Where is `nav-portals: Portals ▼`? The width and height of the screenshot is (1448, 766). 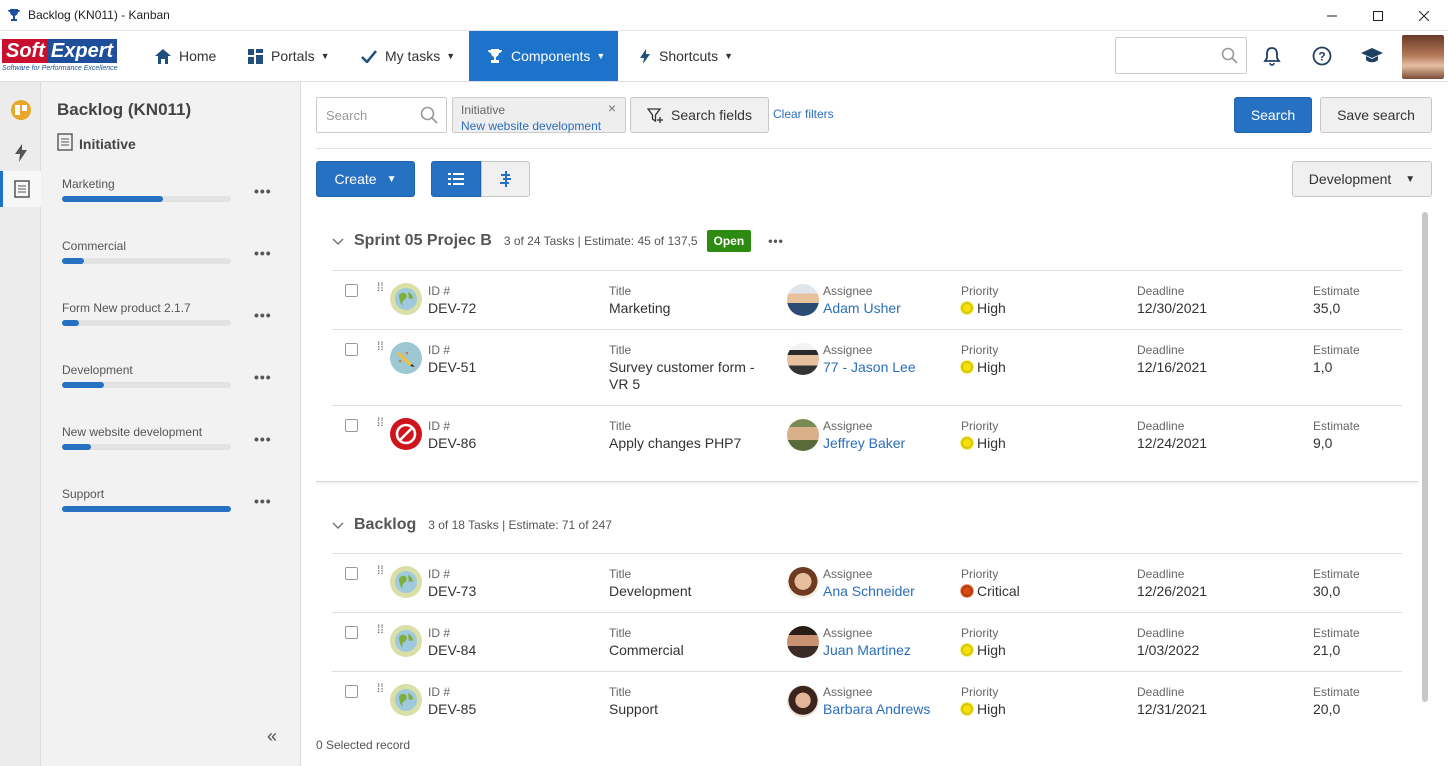 nav-portals: Portals ▼ is located at coordinates (293, 56).